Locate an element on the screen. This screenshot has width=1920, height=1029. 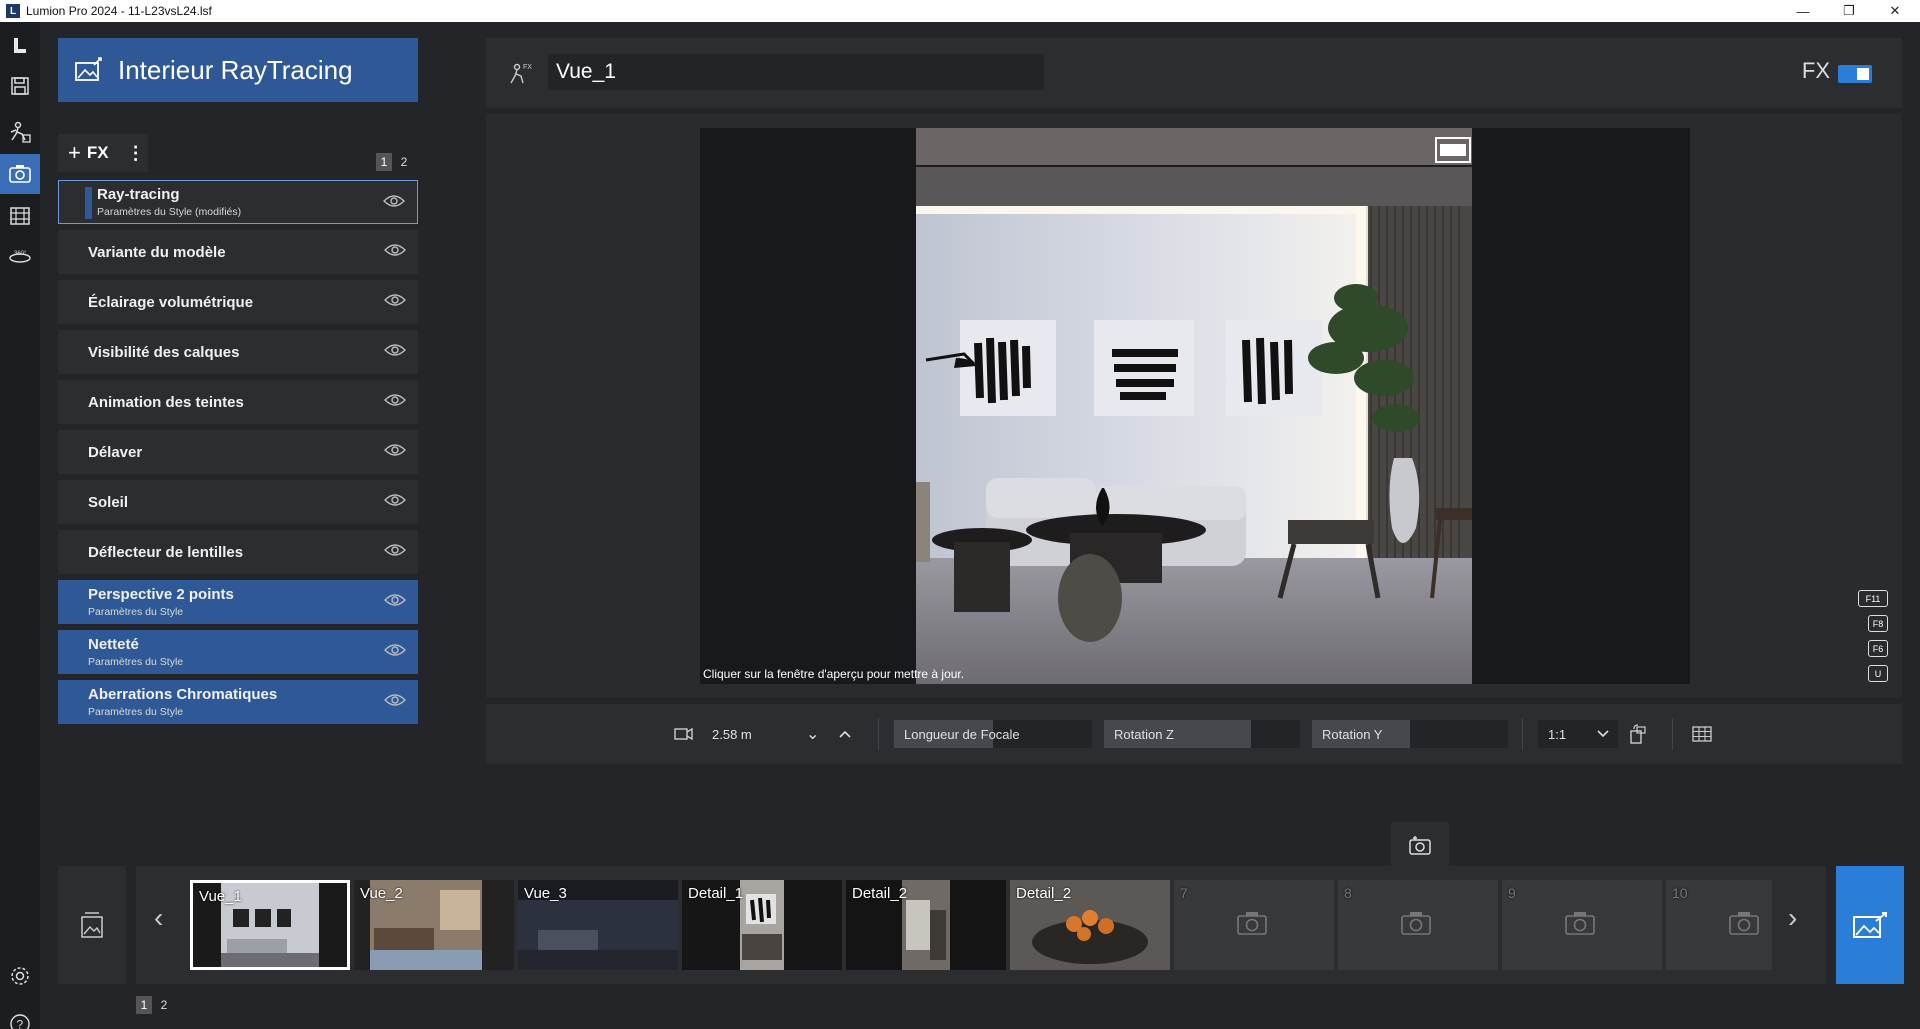
photo-mode-icon is located at coordinates (20, 174).